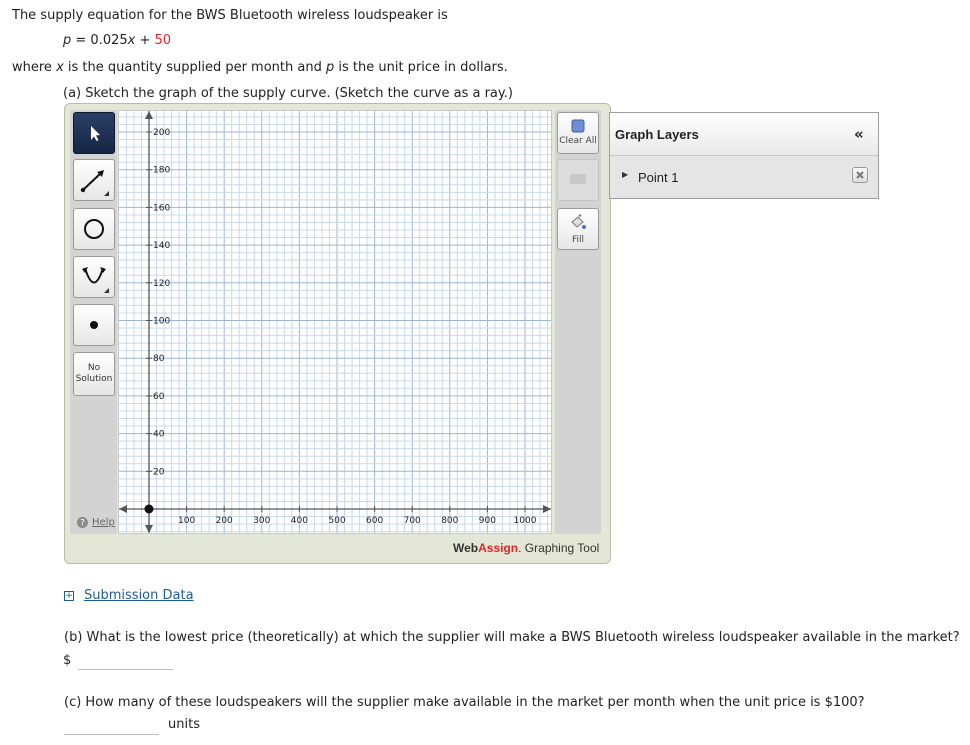  What do you see at coordinates (125, 661) in the screenshot?
I see `price-answer-input` at bounding box center [125, 661].